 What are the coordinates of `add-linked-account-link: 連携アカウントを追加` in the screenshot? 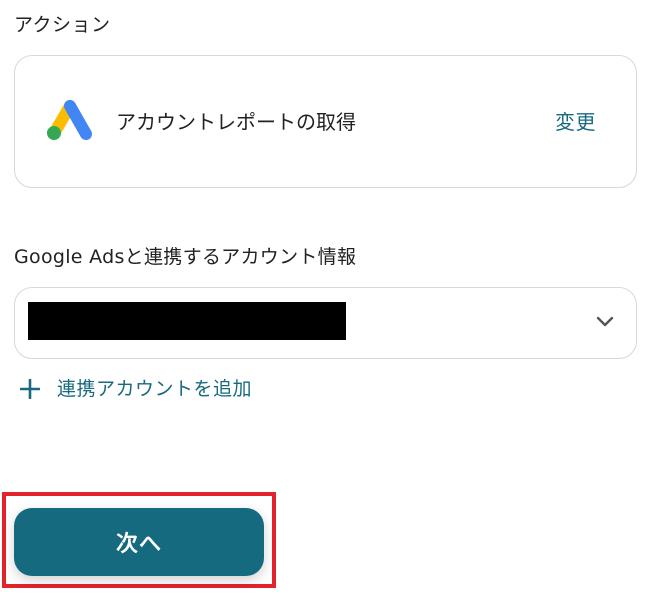 It's located at (136, 389).